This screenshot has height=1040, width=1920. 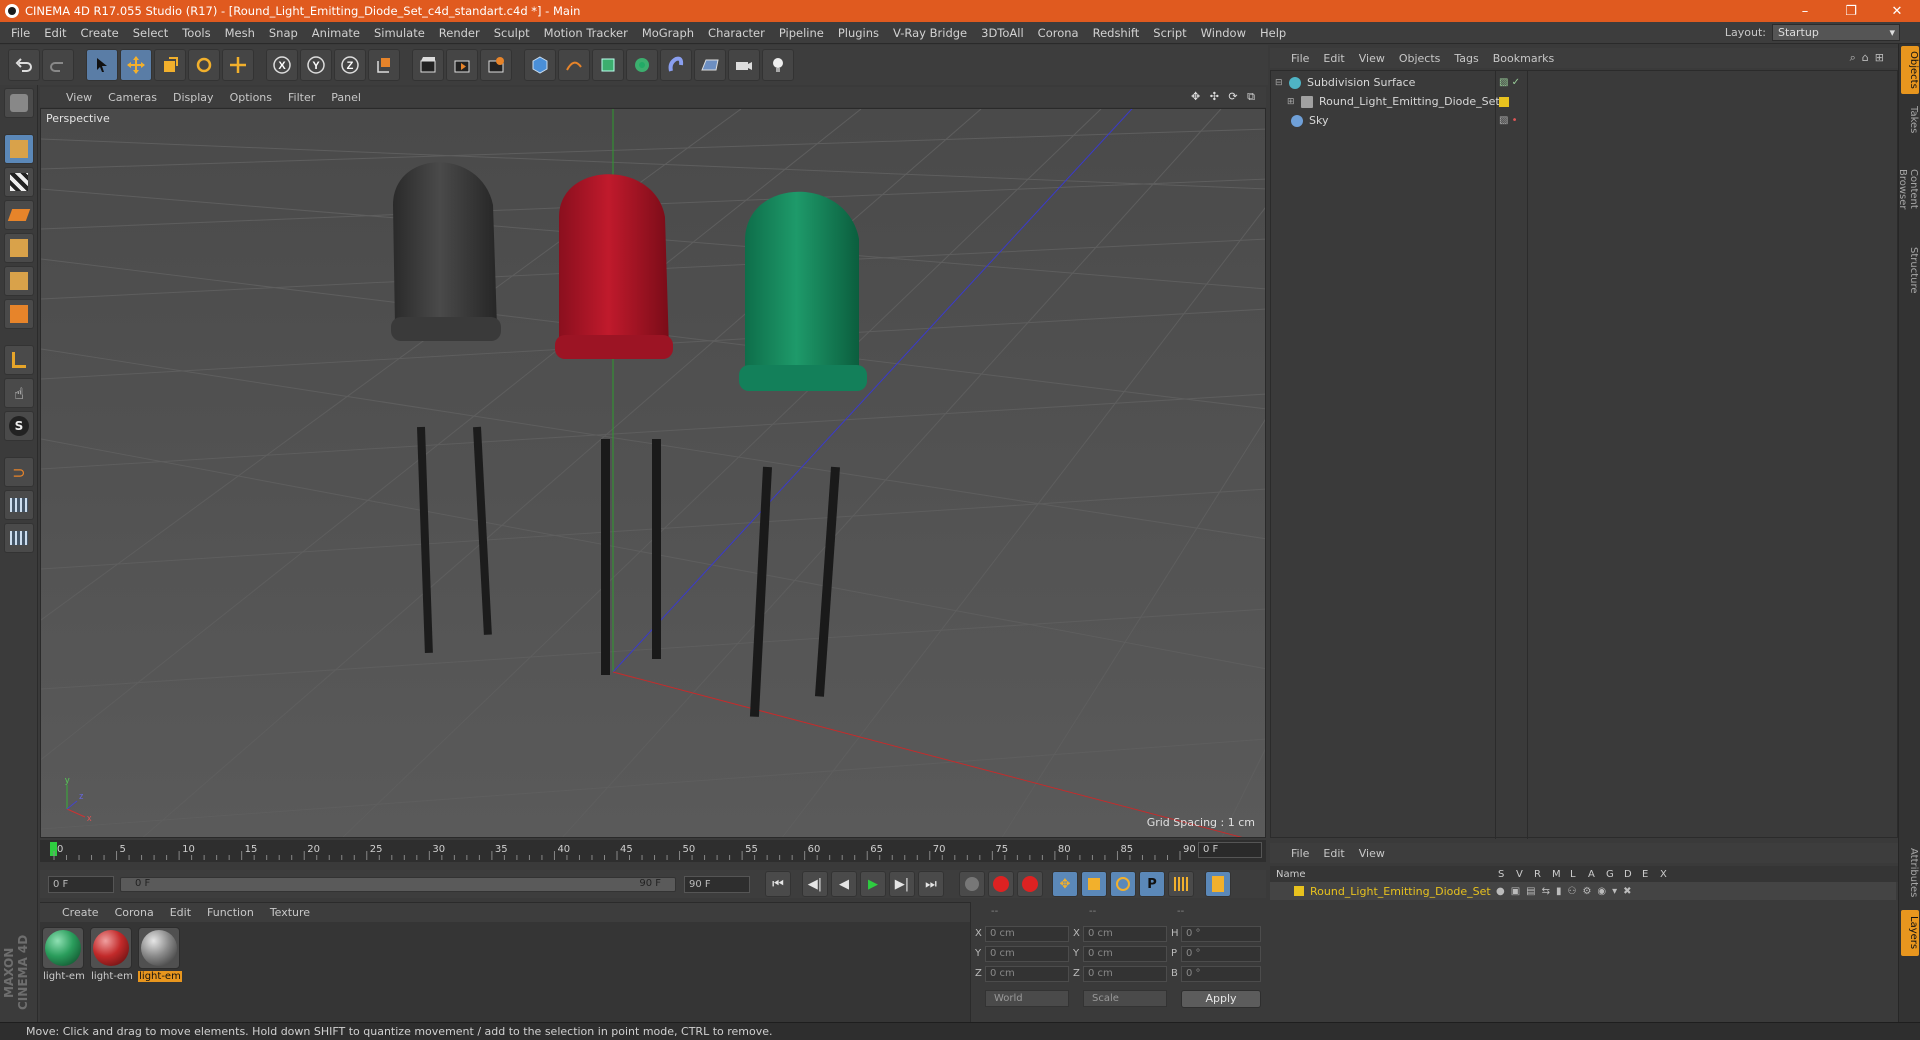 I want to click on size-x-field: 0 cm, so click(x=1125, y=934).